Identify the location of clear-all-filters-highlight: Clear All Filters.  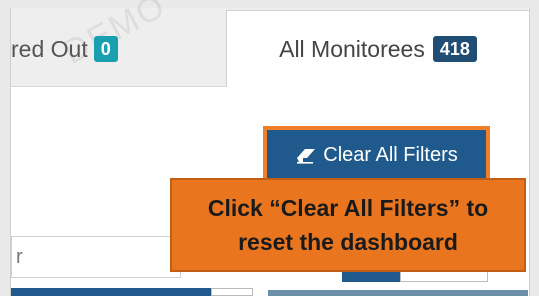
(376, 155).